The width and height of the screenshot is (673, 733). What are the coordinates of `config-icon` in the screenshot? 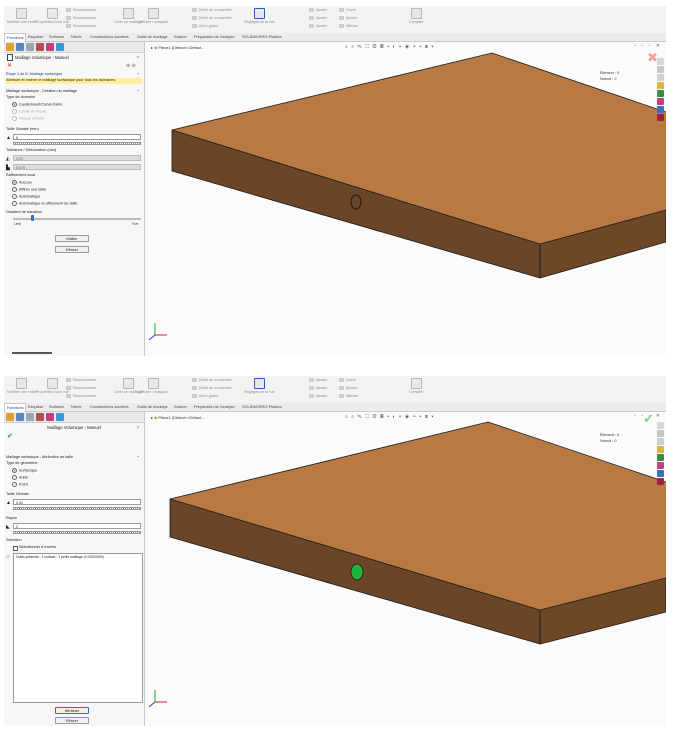 It's located at (30, 417).